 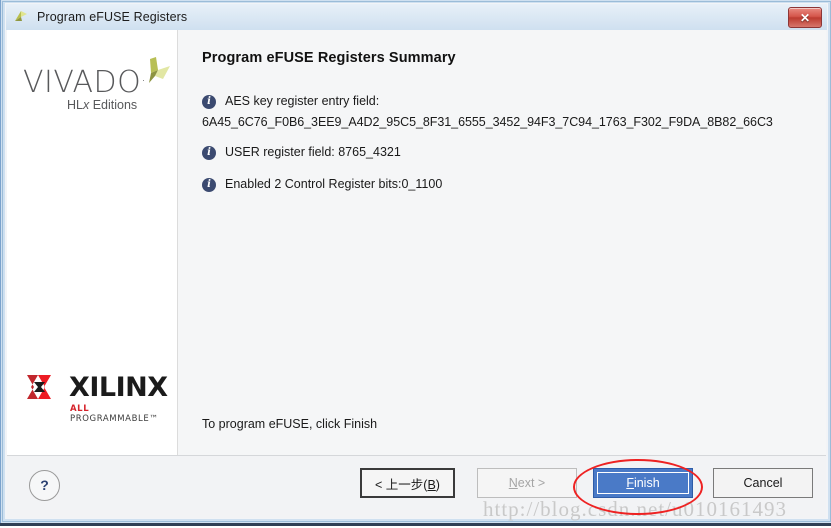 I want to click on xilinx-x-icon, so click(x=42, y=387).